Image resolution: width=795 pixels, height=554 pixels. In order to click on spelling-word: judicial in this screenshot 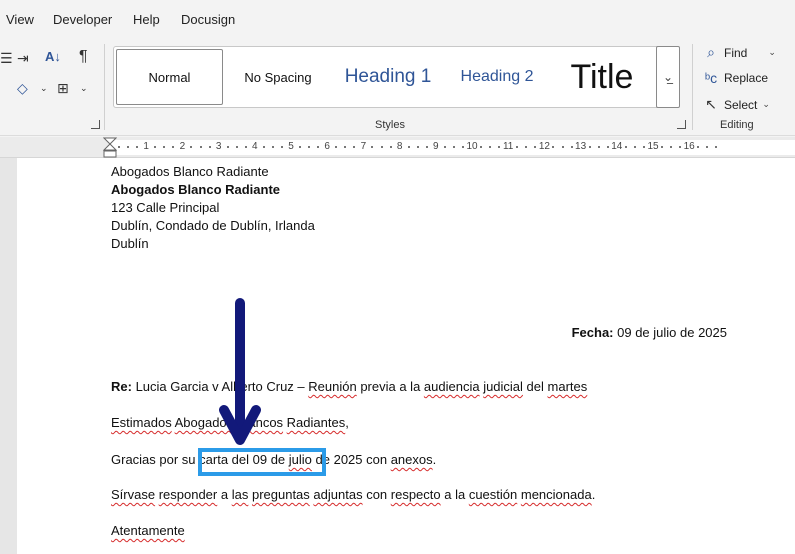, I will do `click(503, 386)`.